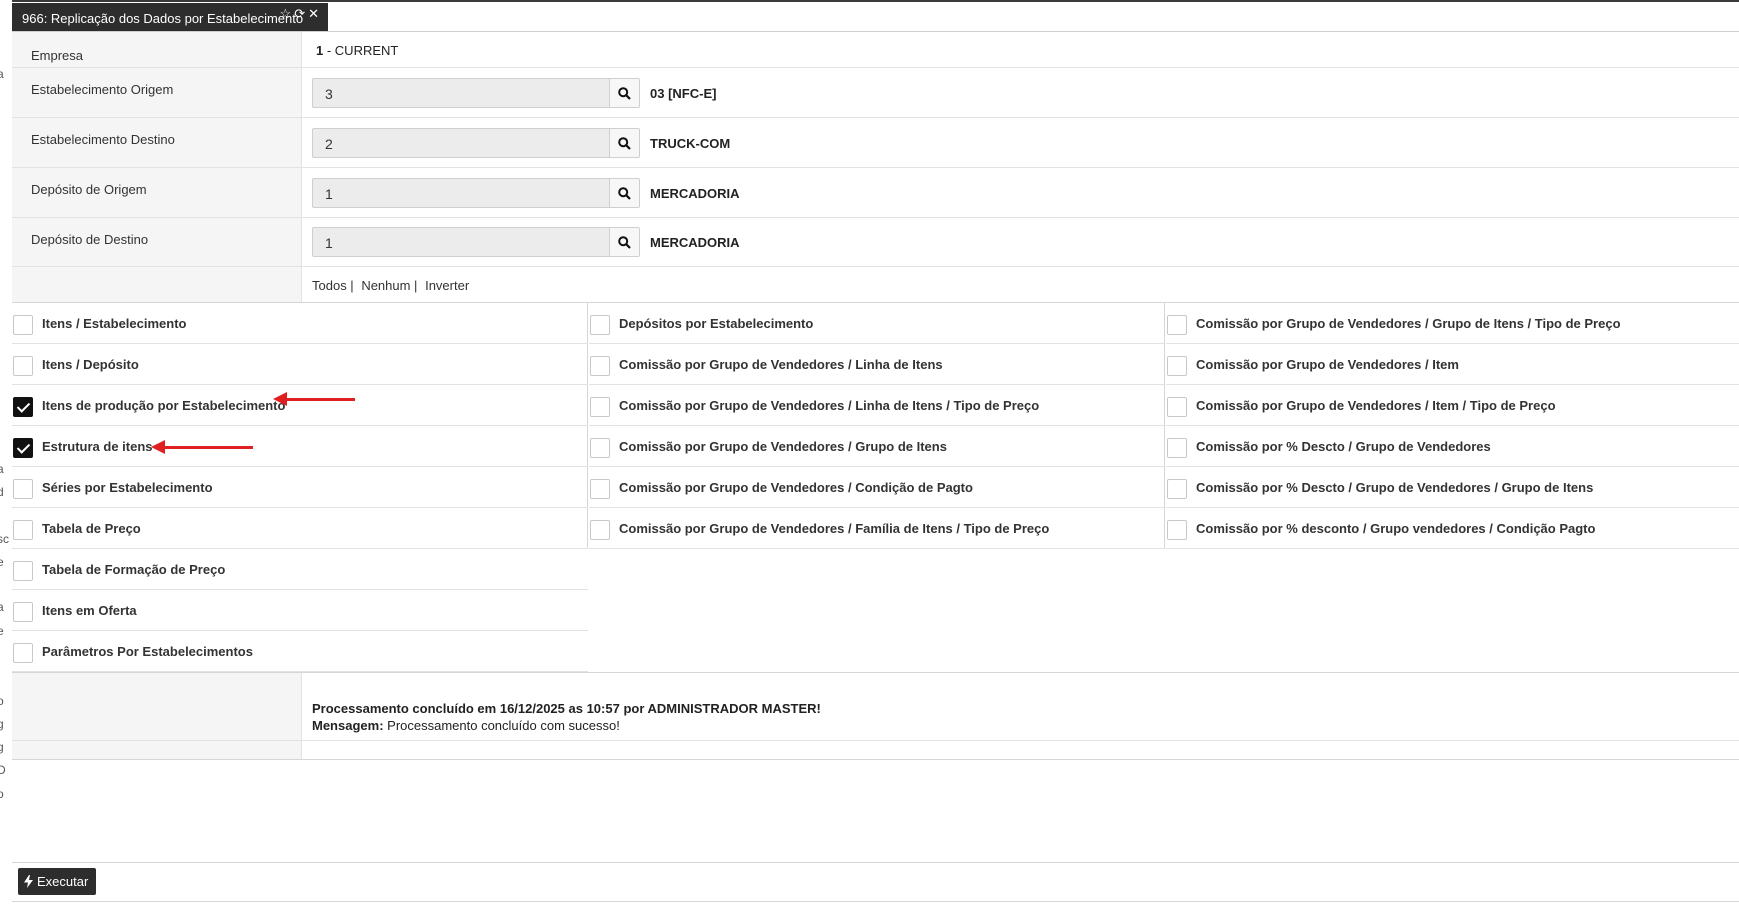 This screenshot has height=908, width=1739. What do you see at coordinates (163, 405) in the screenshot?
I see `option-label: Itens de produção por Estabelecimento` at bounding box center [163, 405].